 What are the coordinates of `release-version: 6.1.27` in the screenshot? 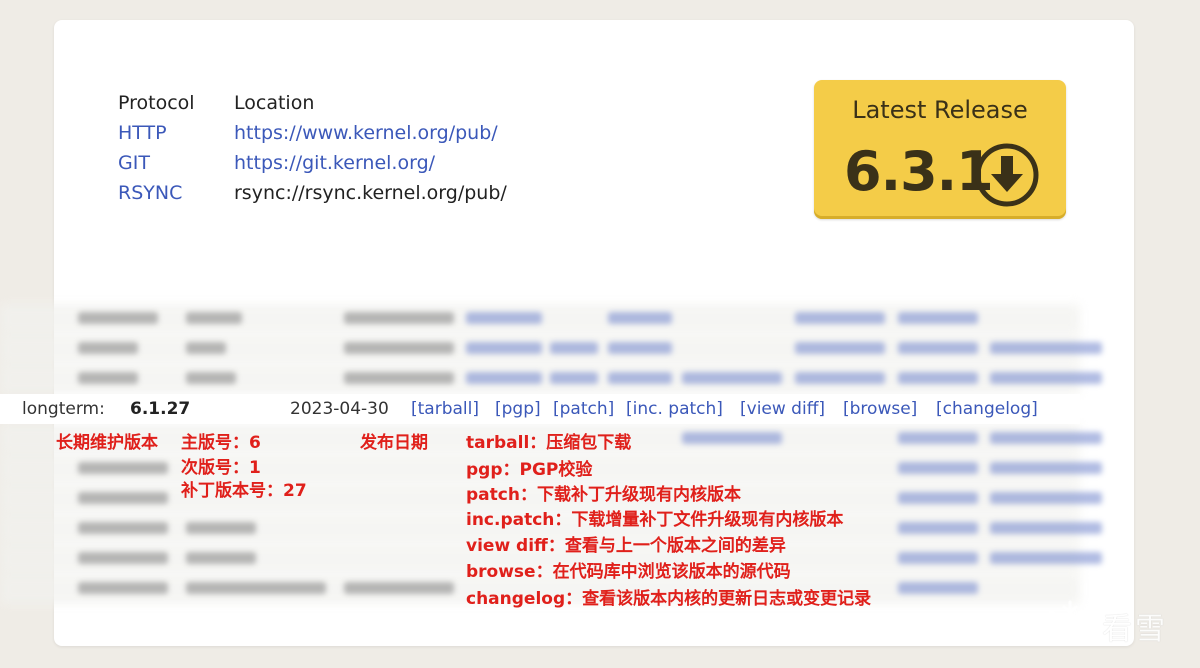 It's located at (160, 409).